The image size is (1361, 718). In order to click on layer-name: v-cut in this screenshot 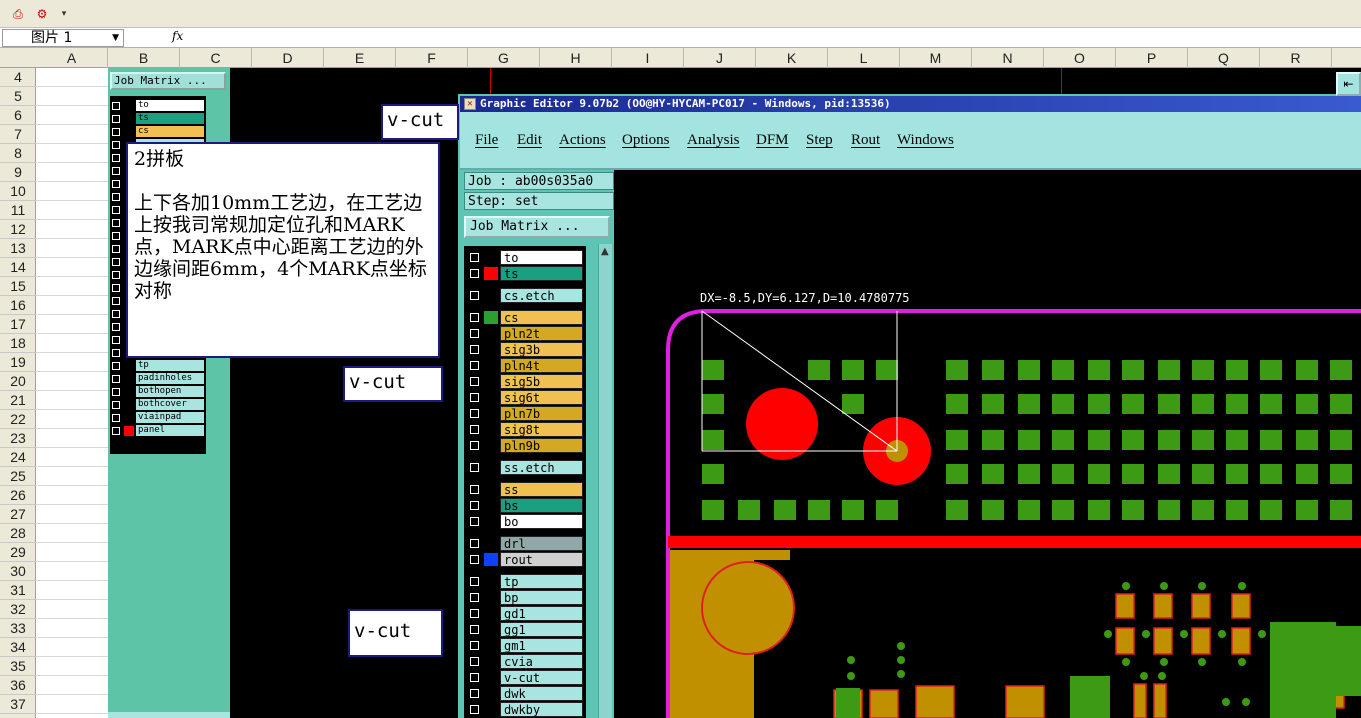, I will do `click(541, 677)`.